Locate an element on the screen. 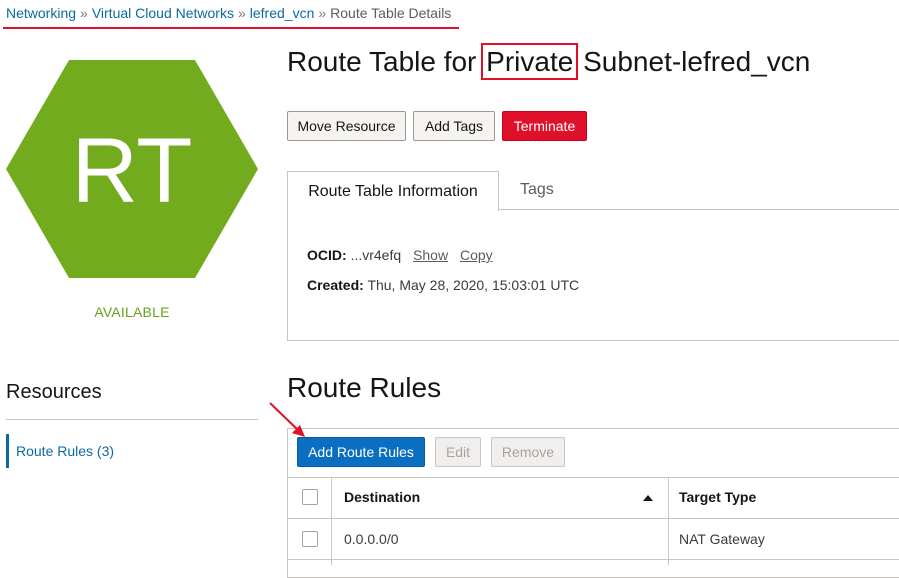 Image resolution: width=899 pixels, height=578 pixels. breadcrumb-vcns: Virtual Cloud Networks is located at coordinates (163, 13).